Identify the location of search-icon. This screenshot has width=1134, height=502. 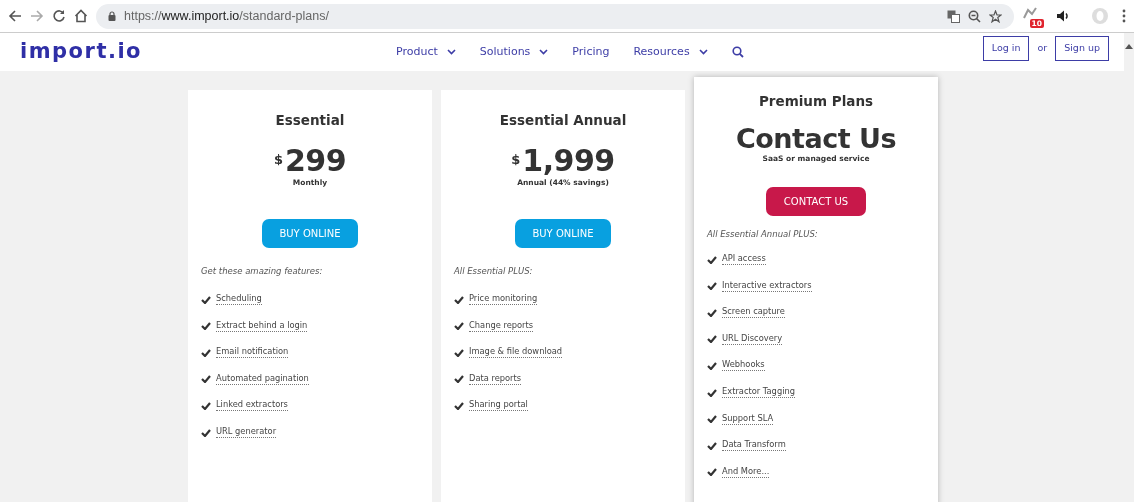
(737, 52).